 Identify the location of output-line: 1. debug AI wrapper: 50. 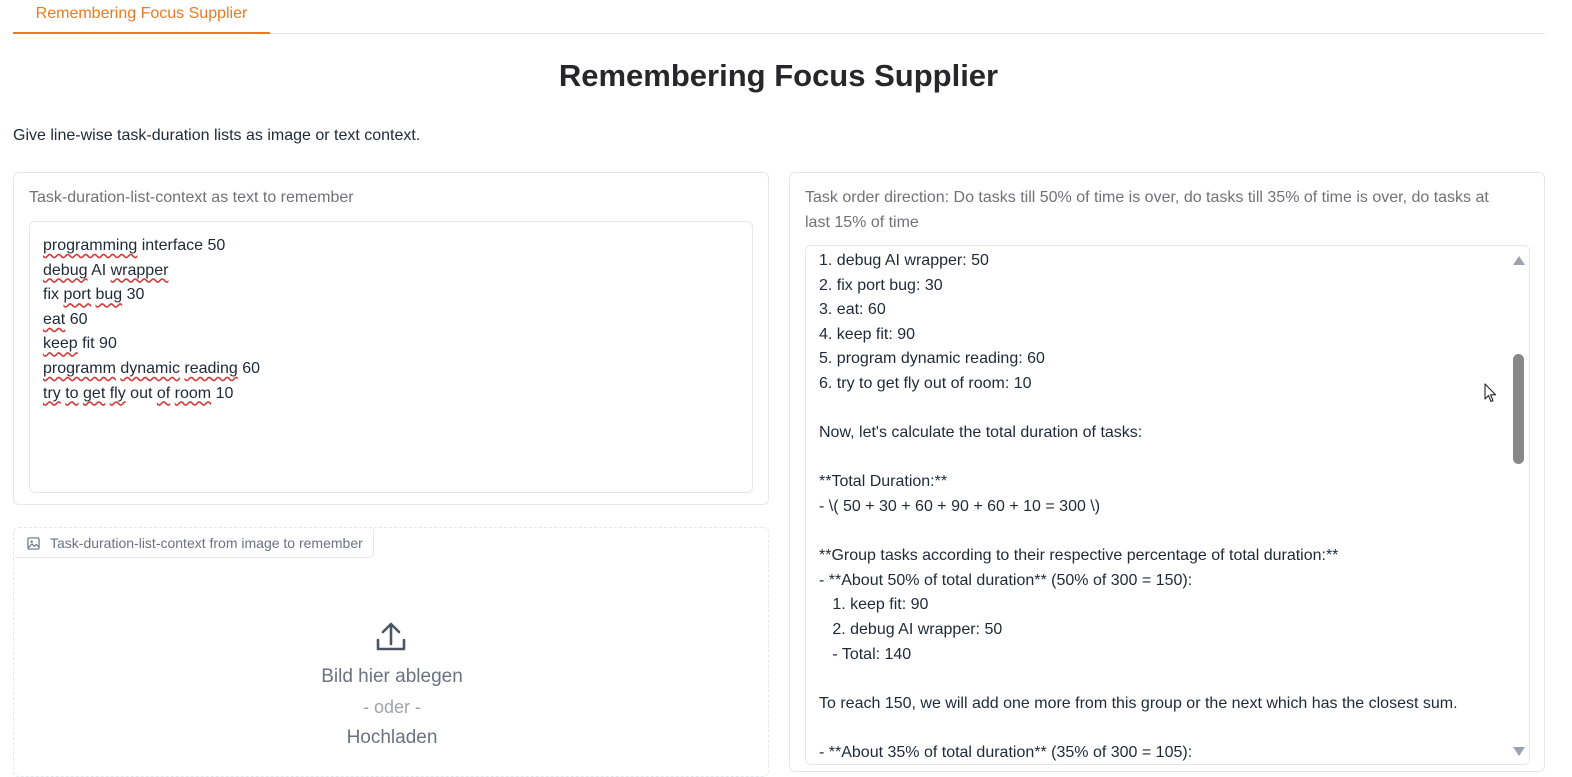
(904, 260).